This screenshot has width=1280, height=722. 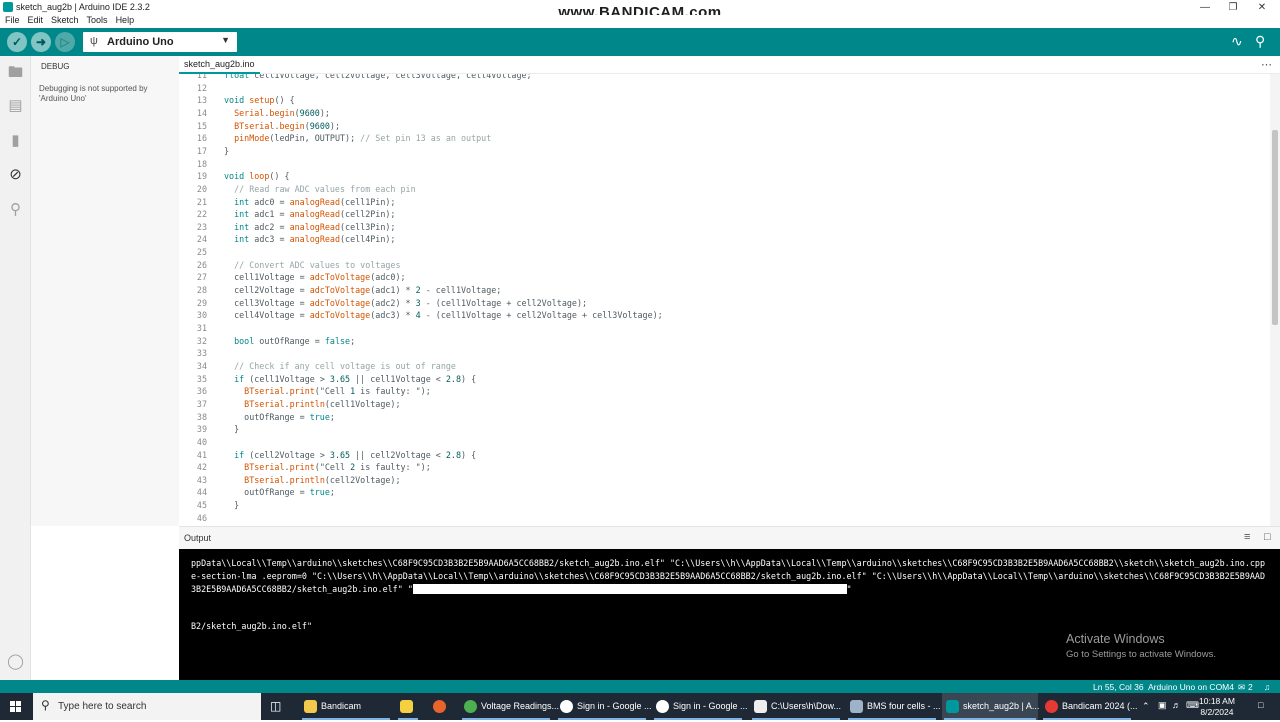 What do you see at coordinates (65, 20) in the screenshot?
I see `menu-sketch: Sketch` at bounding box center [65, 20].